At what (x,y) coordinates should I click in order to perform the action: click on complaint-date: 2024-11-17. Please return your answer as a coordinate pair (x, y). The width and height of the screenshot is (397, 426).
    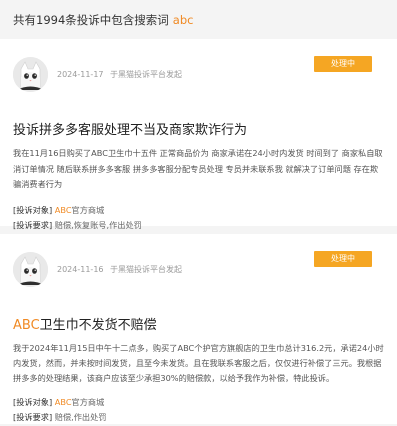
    Looking at the image, I should click on (80, 74).